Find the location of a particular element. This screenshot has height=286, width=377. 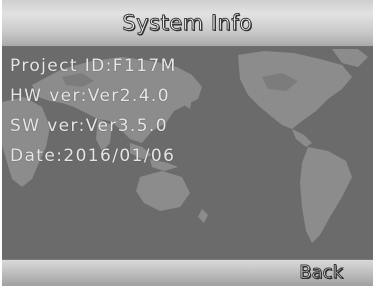

sw-version-text: SW ver:Ver3.5.0 is located at coordinates (89, 126).